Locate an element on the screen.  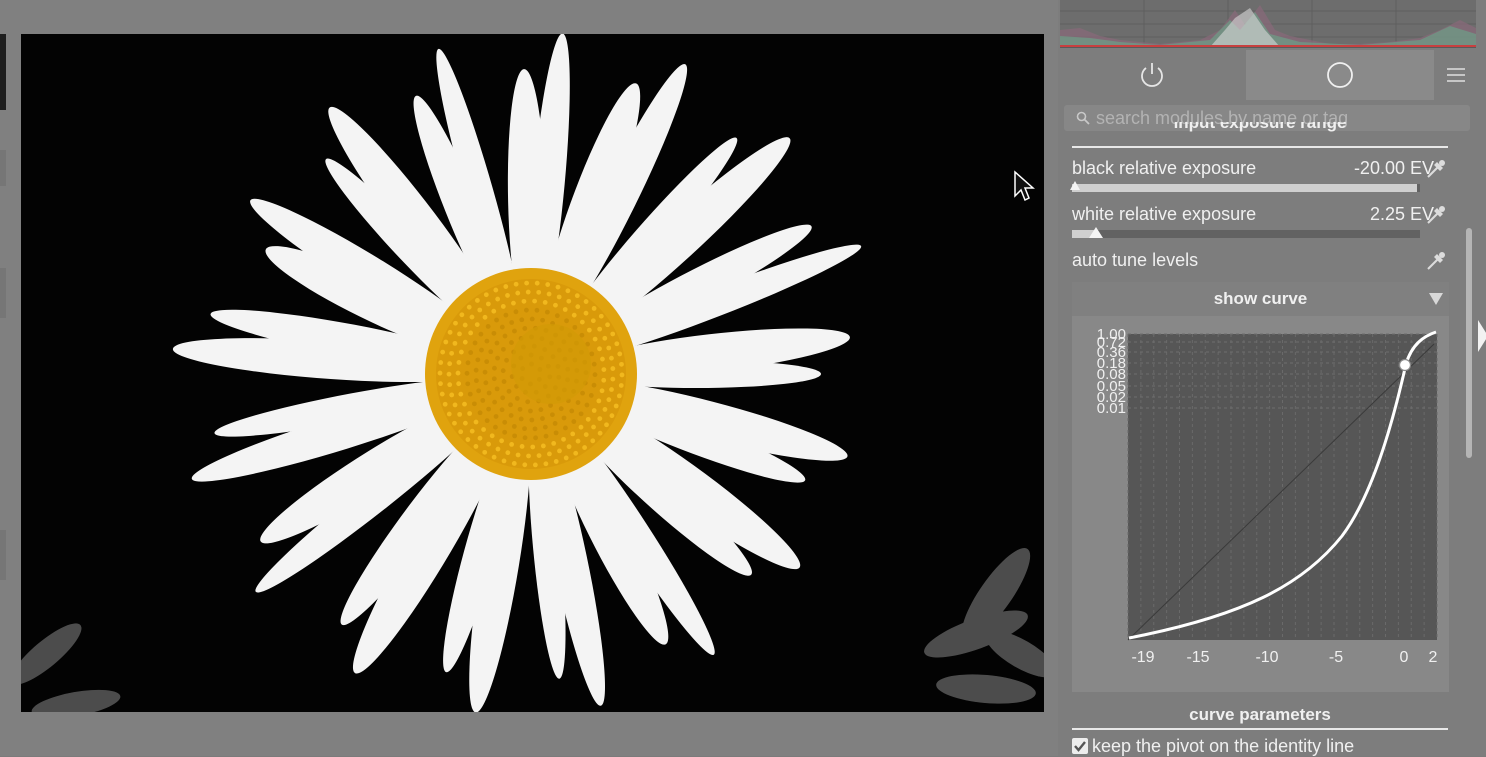
auto-tune-row: auto tune levels is located at coordinates (1260, 260).